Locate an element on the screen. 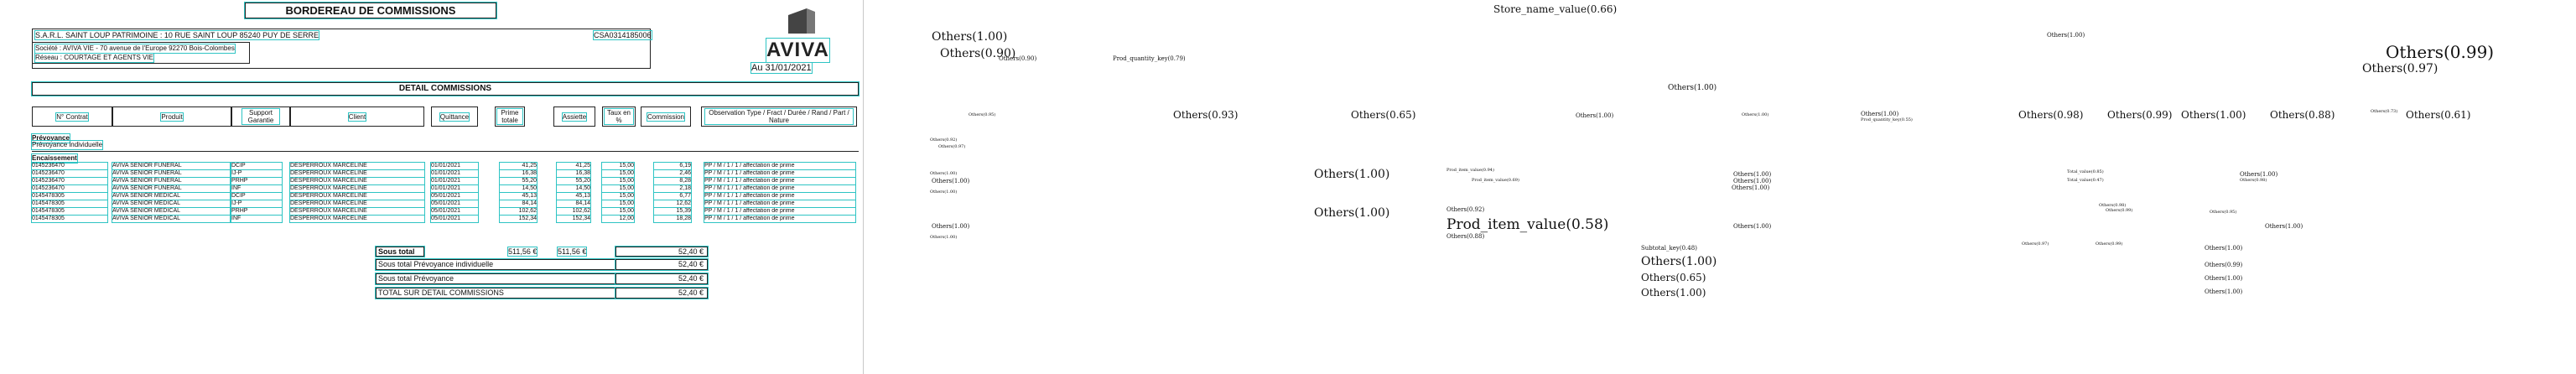 The image size is (2576, 374). detection-label: Subtotal_key(0.48) is located at coordinates (1669, 249).